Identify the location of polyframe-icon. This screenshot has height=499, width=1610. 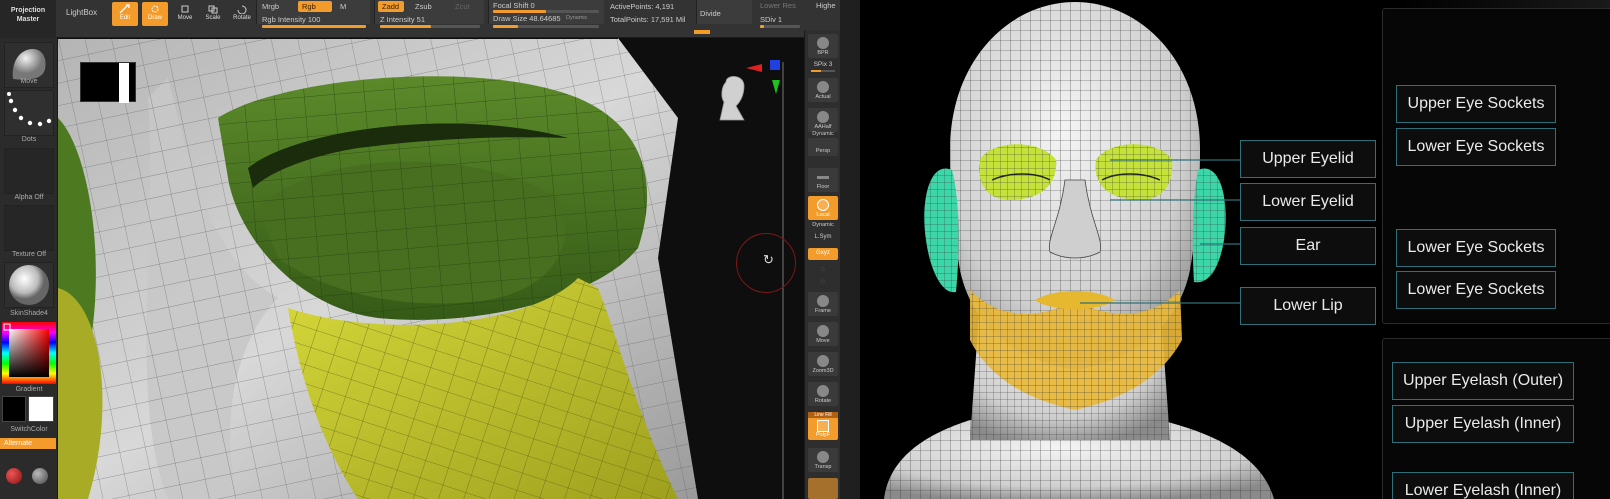
(823, 426).